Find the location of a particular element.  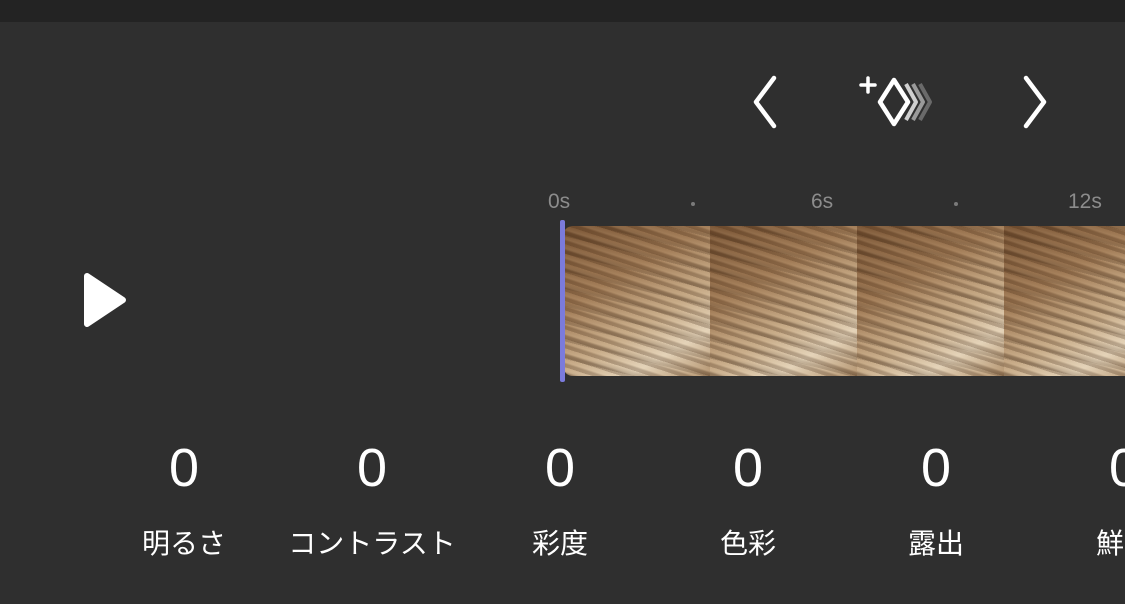

video-track is located at coordinates (844, 301).